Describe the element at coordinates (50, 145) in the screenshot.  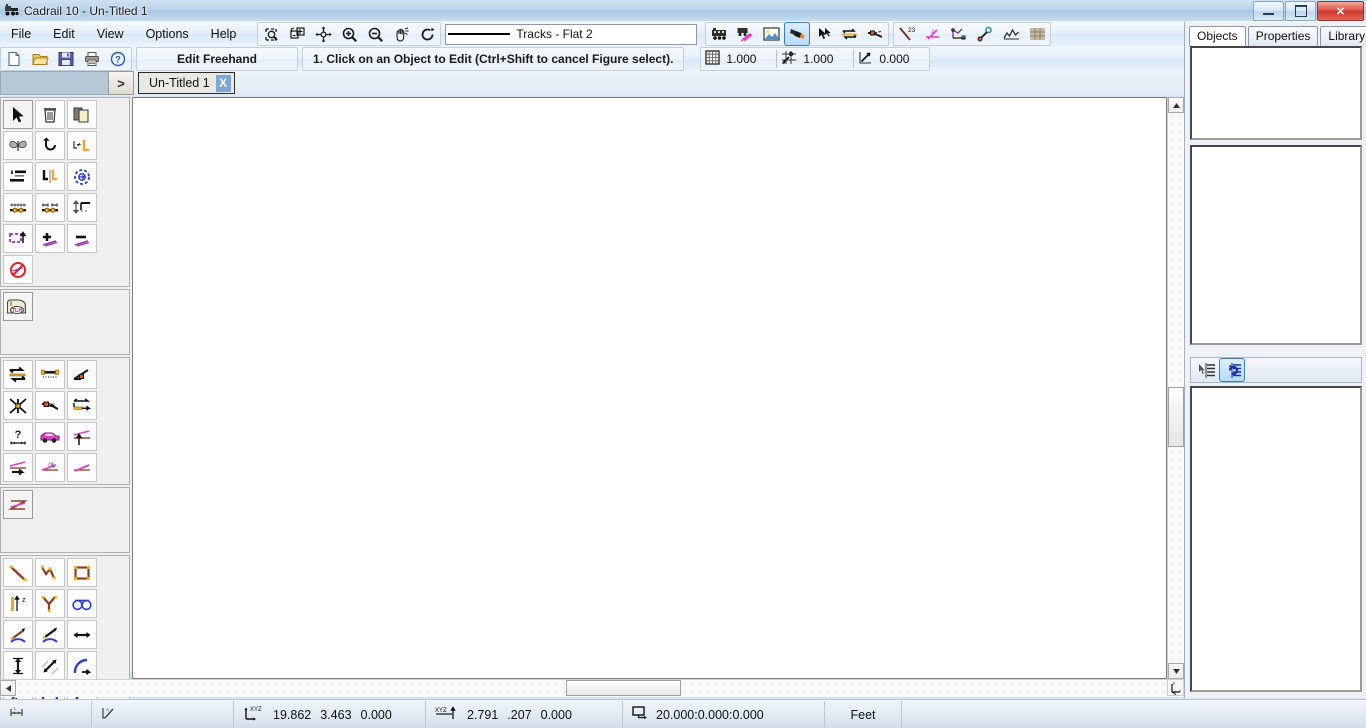
I see `tool-undo-rotate` at that location.